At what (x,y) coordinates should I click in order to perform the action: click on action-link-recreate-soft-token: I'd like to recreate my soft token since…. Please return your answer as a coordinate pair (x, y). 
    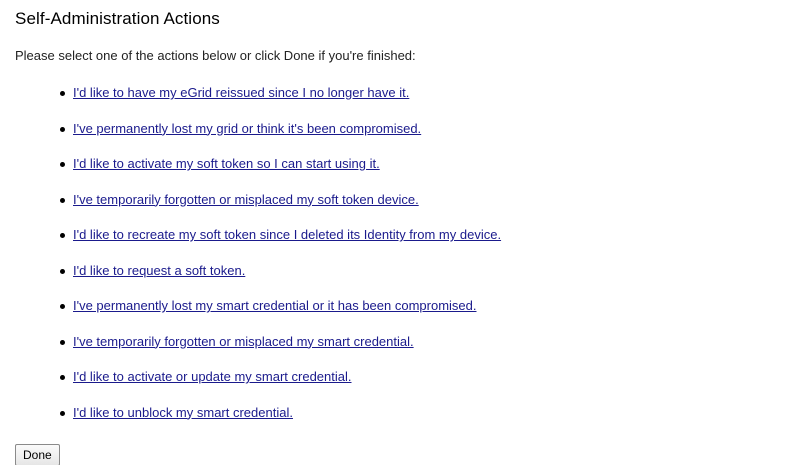
    Looking at the image, I should click on (287, 234).